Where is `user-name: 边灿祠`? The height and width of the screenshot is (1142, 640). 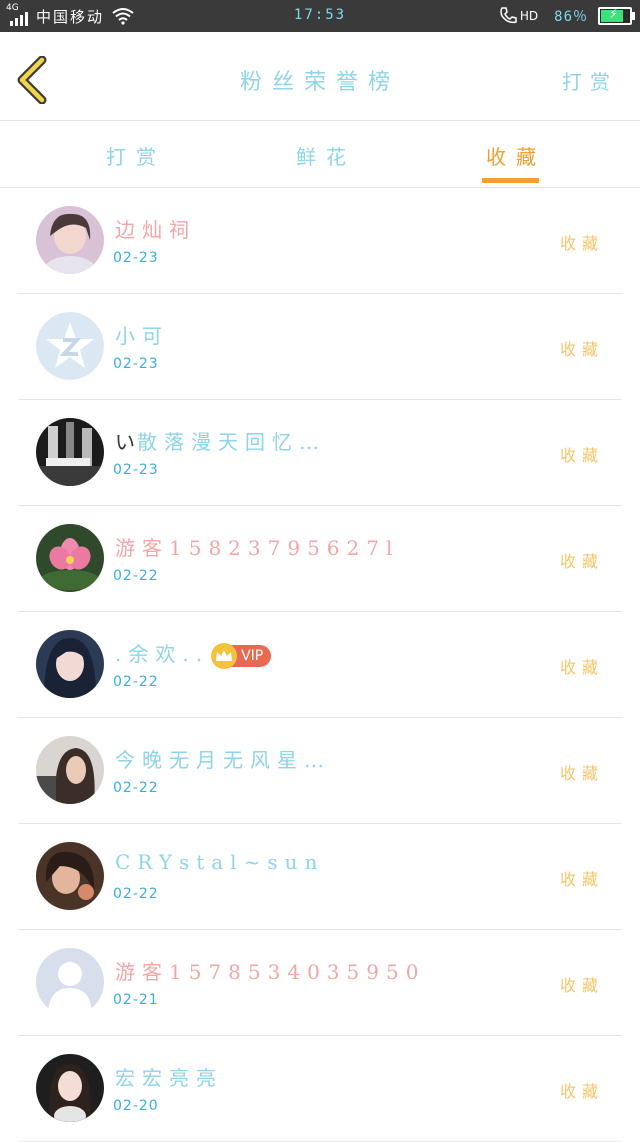 user-name: 边灿祠 is located at coordinates (155, 230).